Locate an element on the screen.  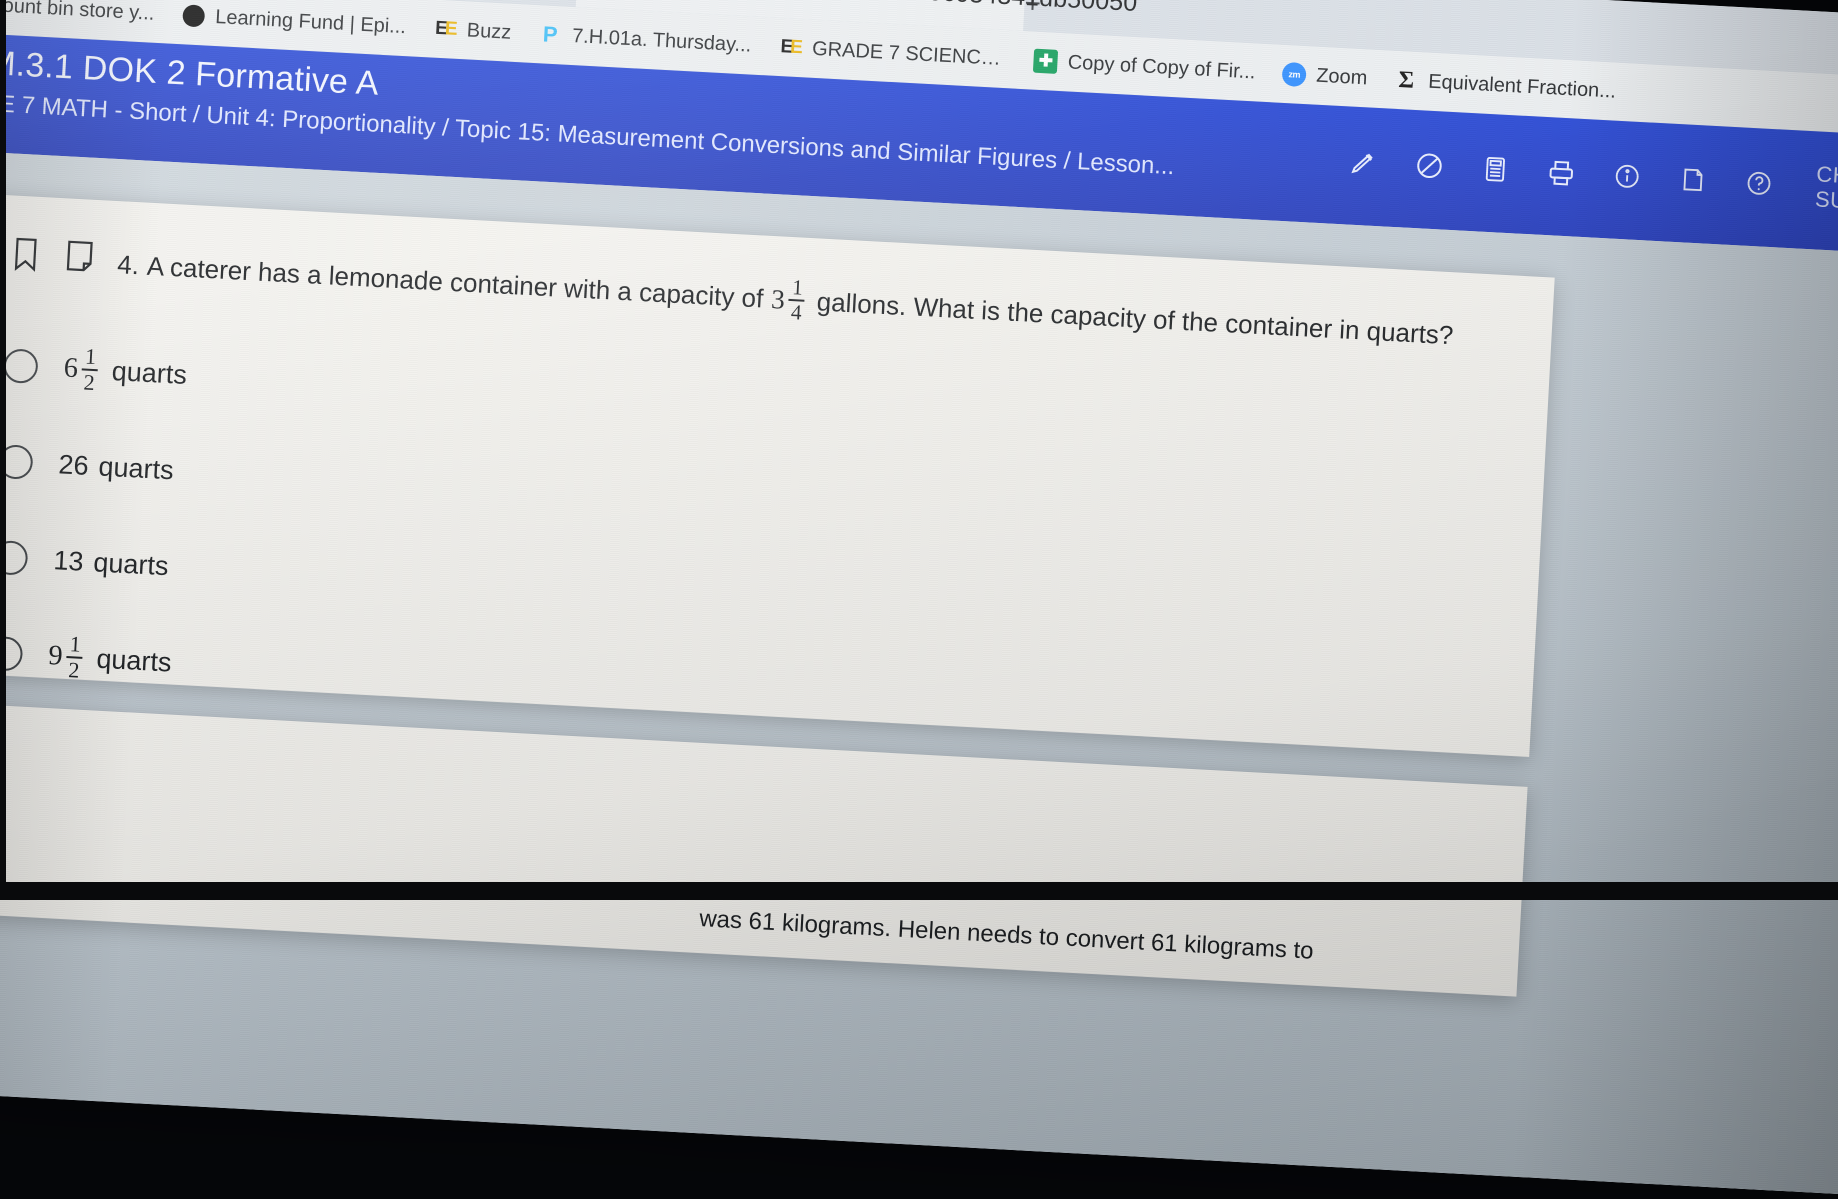
answer-value: 13 is located at coordinates (69, 561).